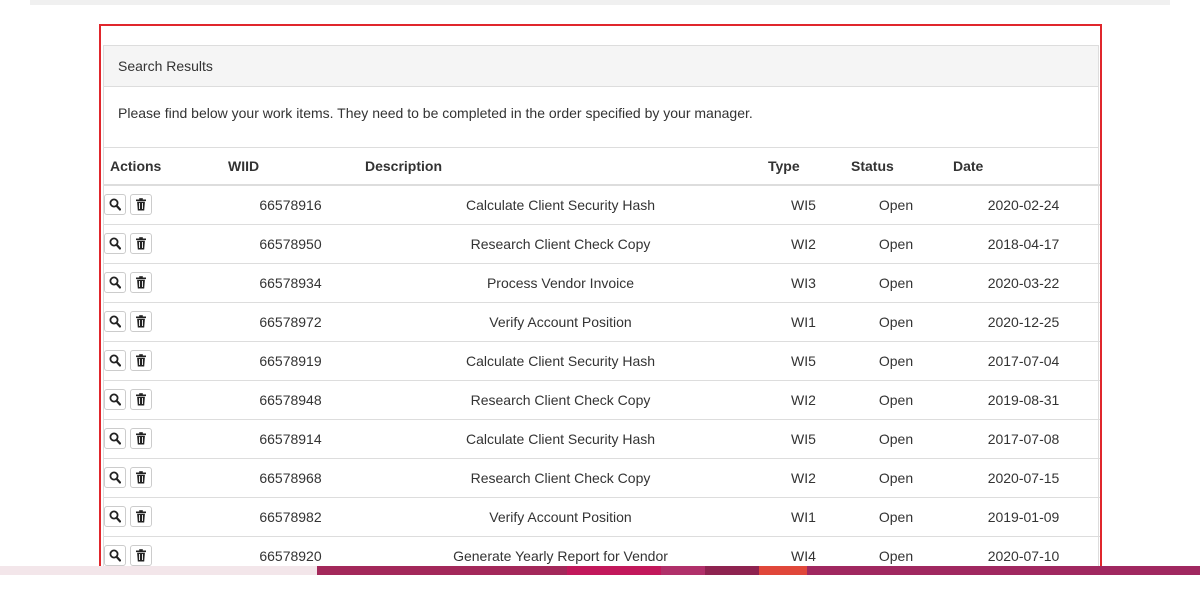  What do you see at coordinates (1023, 167) in the screenshot?
I see `header-date: Date` at bounding box center [1023, 167].